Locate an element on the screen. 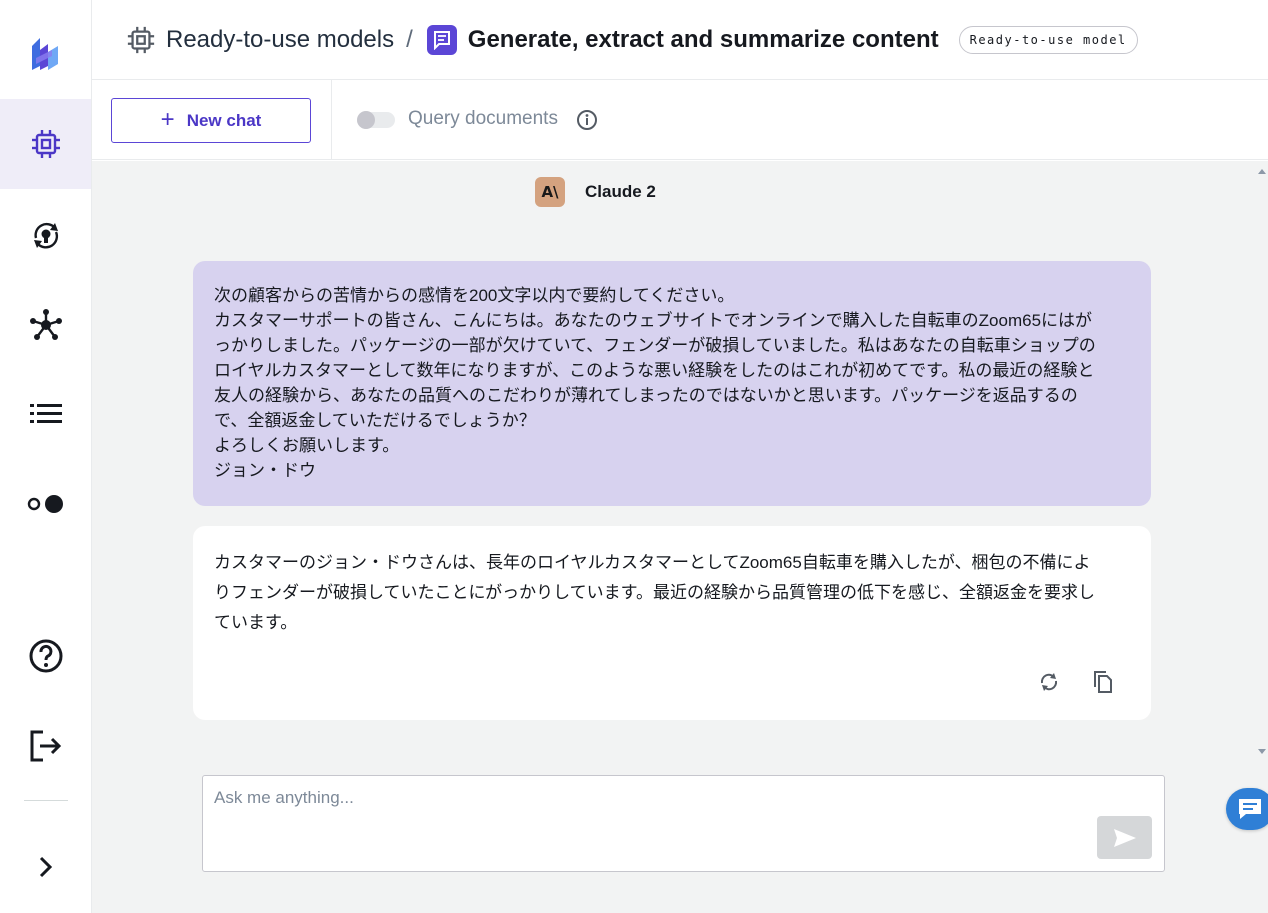 The height and width of the screenshot is (913, 1268). feedback-chat-icon is located at coordinates (1250, 809).